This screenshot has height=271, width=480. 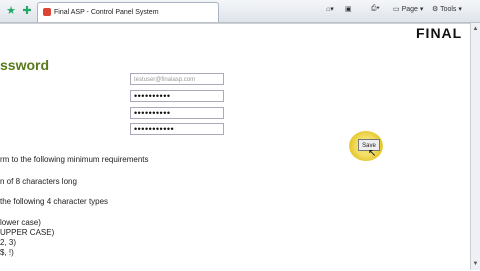 What do you see at coordinates (20, 222) in the screenshot?
I see `requirement-lowercase: lower case)` at bounding box center [20, 222].